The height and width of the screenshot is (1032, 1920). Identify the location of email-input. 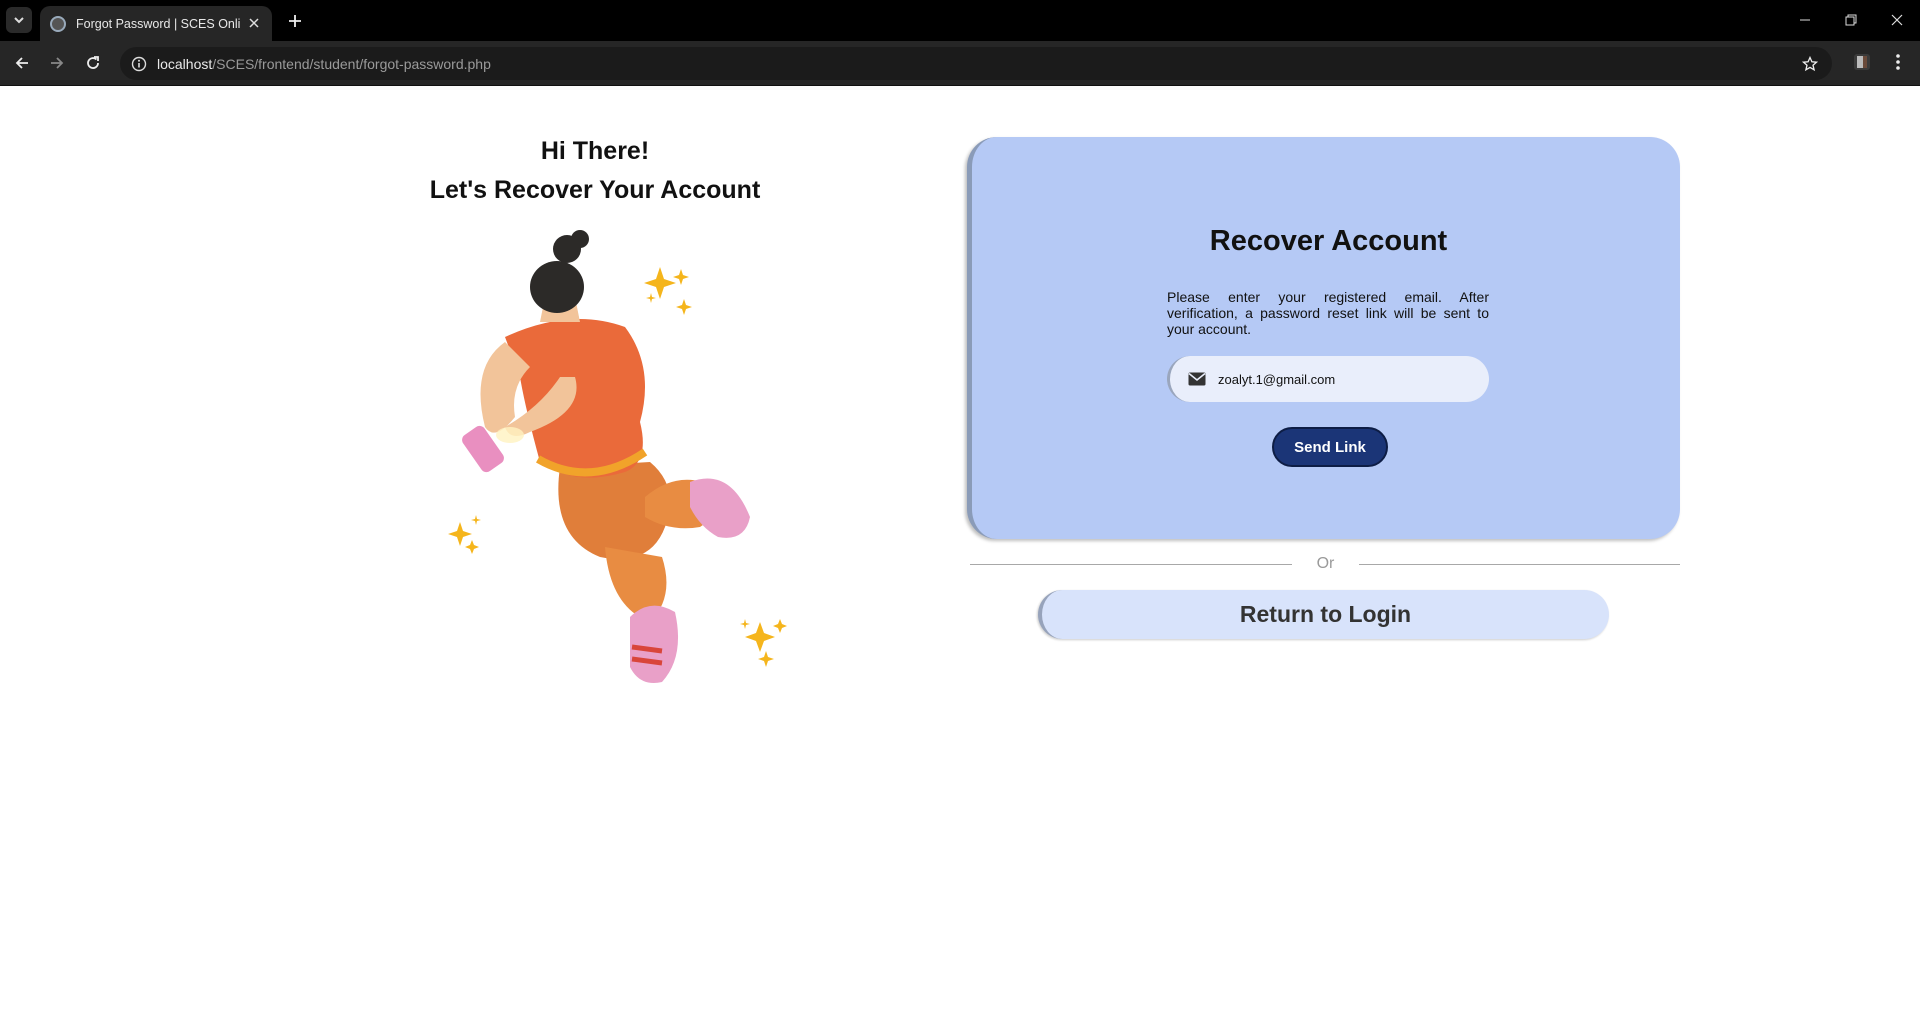
(1343, 379).